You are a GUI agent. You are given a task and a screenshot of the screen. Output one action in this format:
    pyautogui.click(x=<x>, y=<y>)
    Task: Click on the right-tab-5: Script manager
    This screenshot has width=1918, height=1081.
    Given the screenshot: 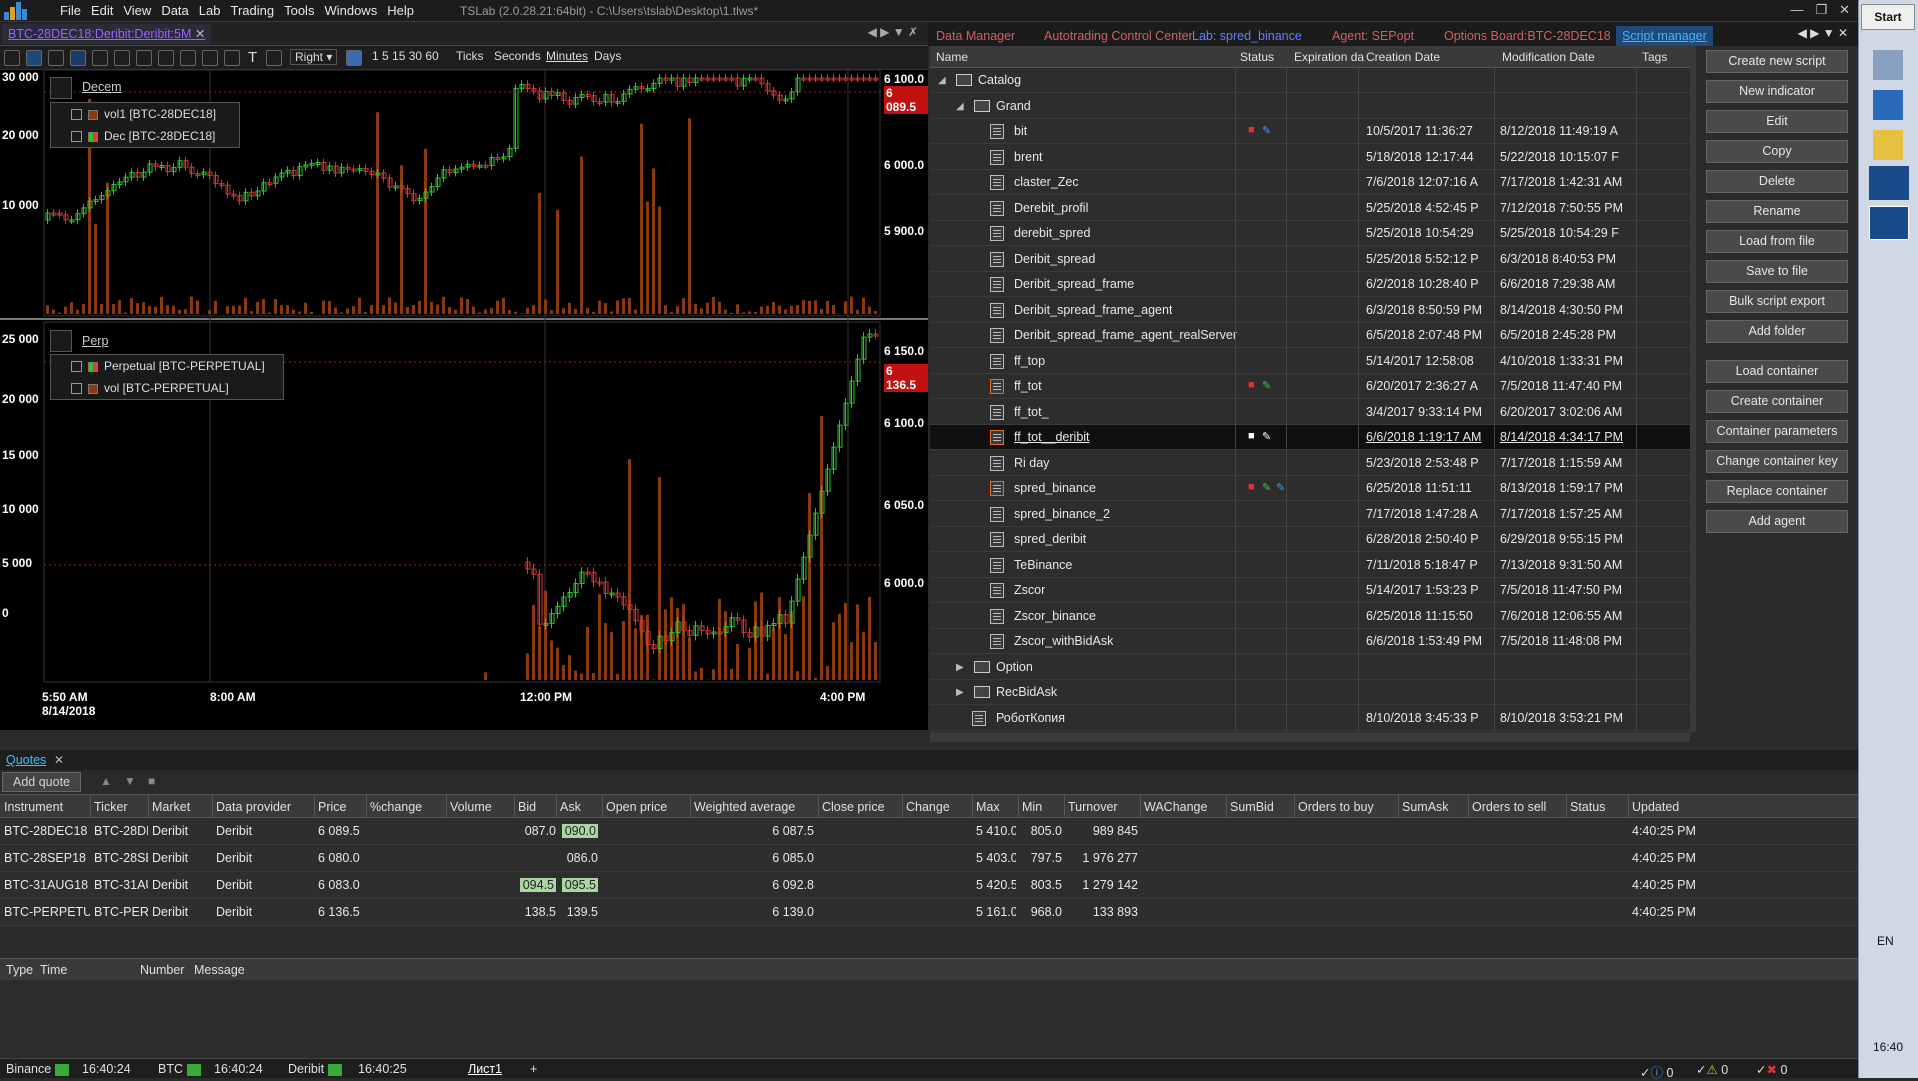 What is the action you would take?
    pyautogui.click(x=1664, y=36)
    